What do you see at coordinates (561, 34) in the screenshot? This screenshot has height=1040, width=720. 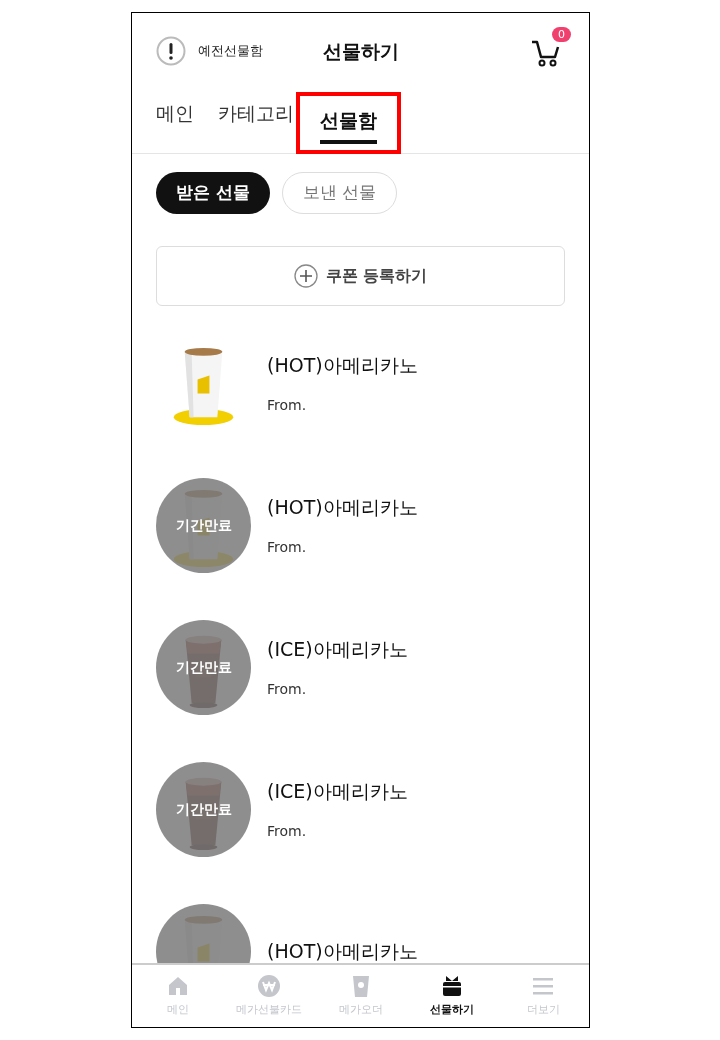 I see `cart-count-badge: 0` at bounding box center [561, 34].